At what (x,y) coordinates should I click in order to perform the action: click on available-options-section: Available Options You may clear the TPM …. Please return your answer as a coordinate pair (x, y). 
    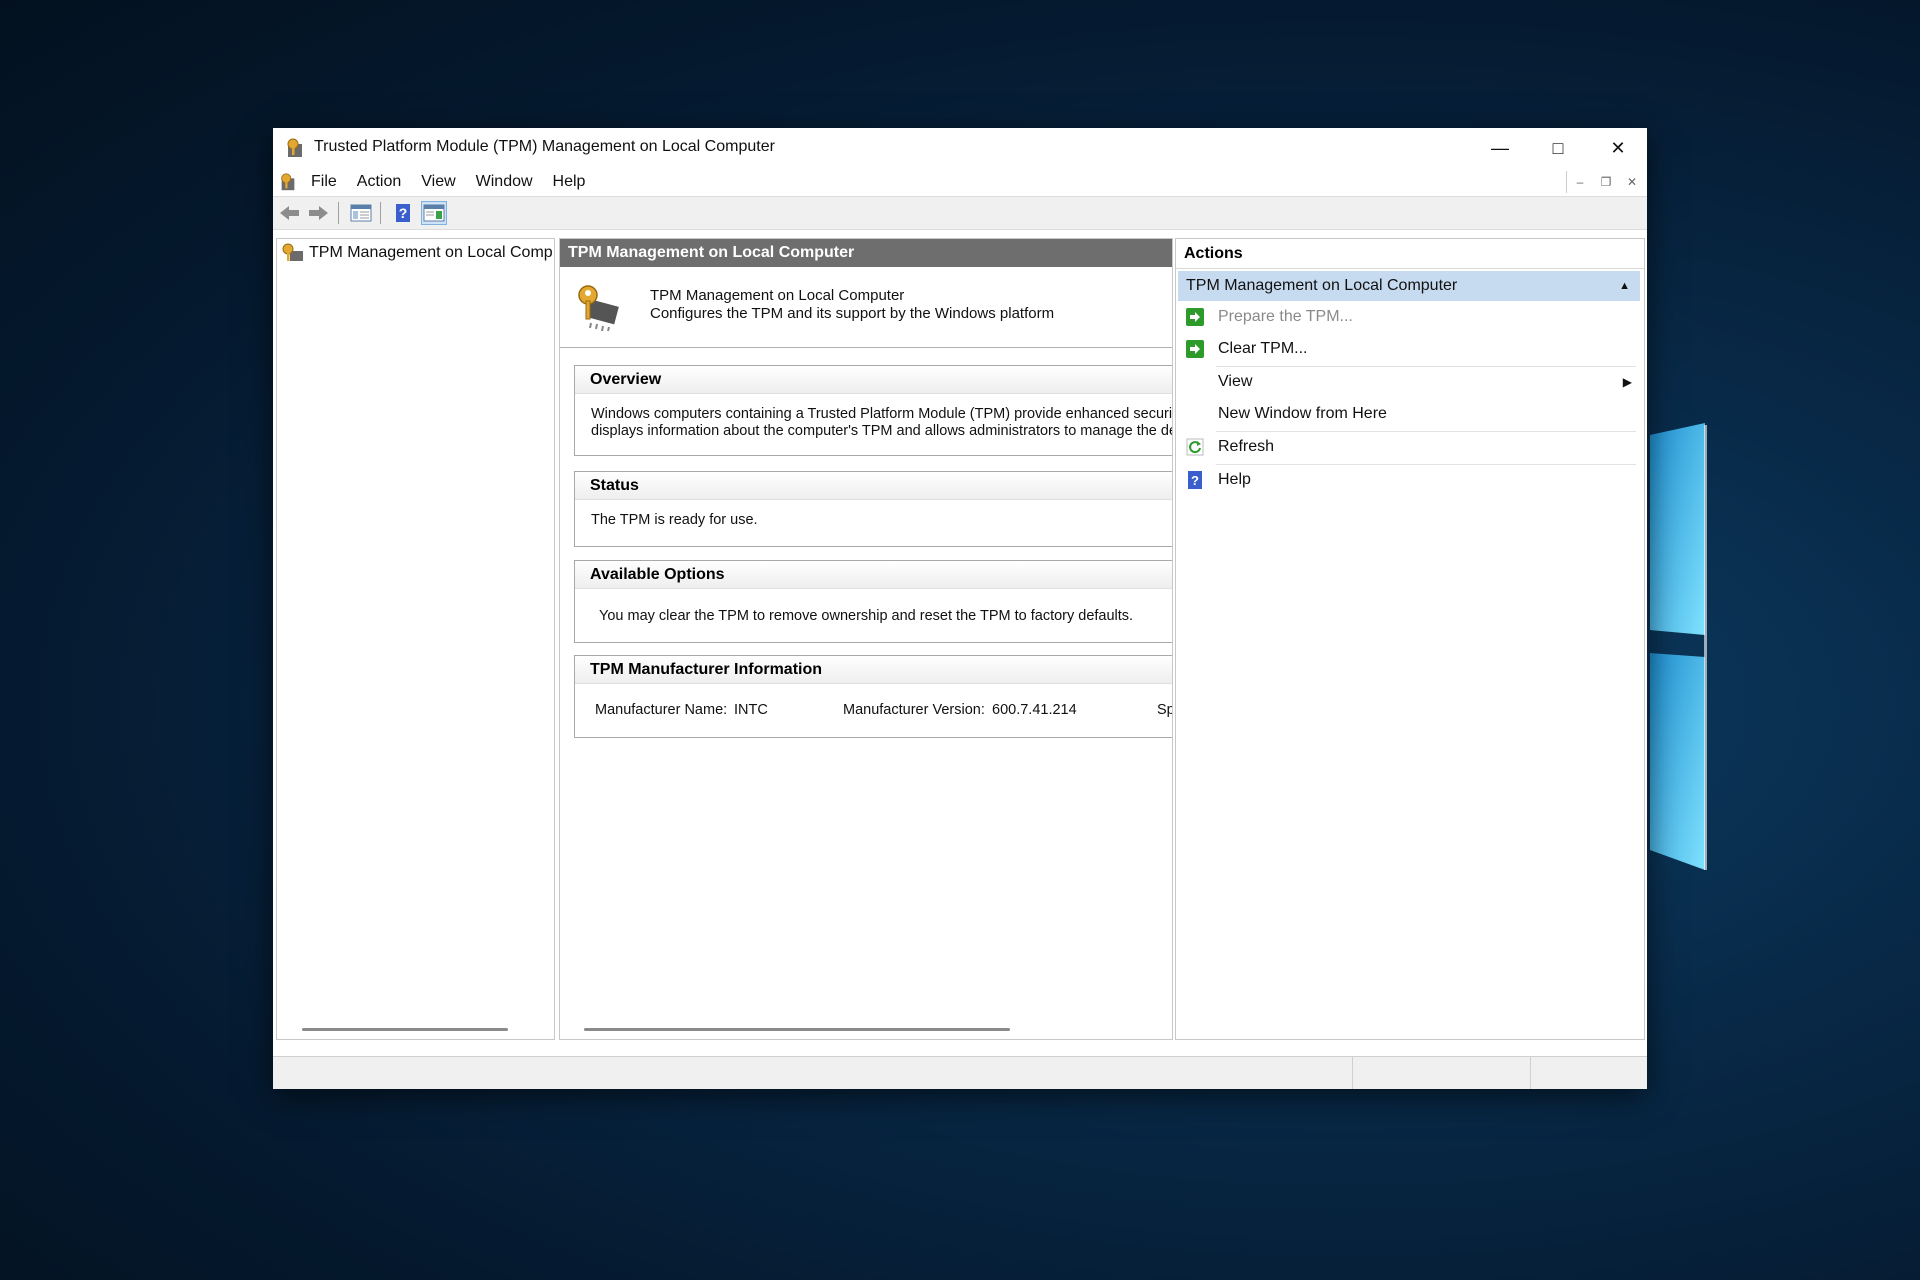
    Looking at the image, I should click on (873, 601).